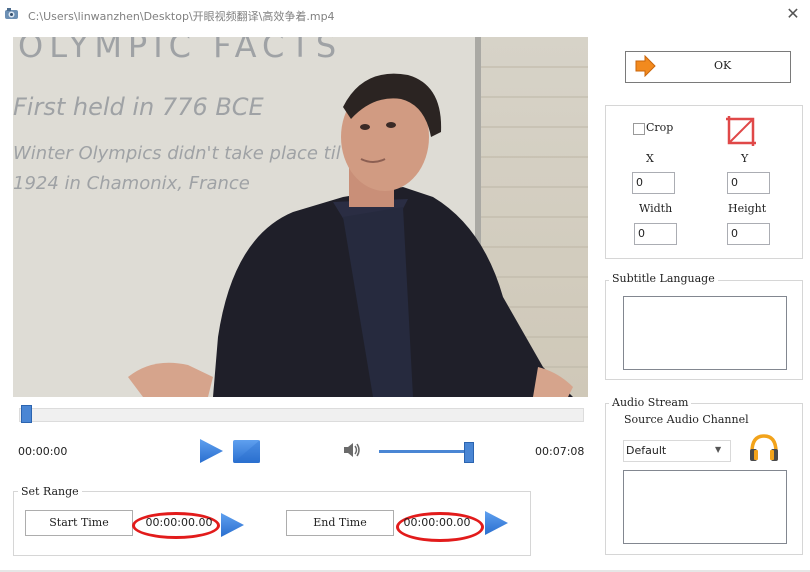  I want to click on close-icon: ✕, so click(793, 14).